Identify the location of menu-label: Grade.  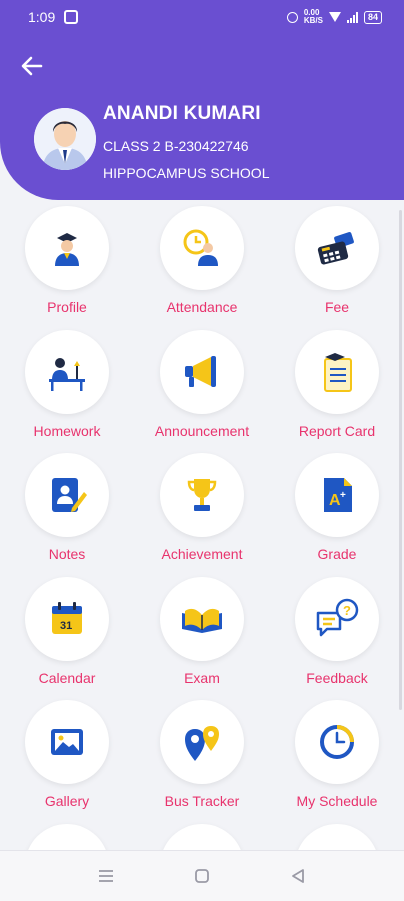
(337, 554).